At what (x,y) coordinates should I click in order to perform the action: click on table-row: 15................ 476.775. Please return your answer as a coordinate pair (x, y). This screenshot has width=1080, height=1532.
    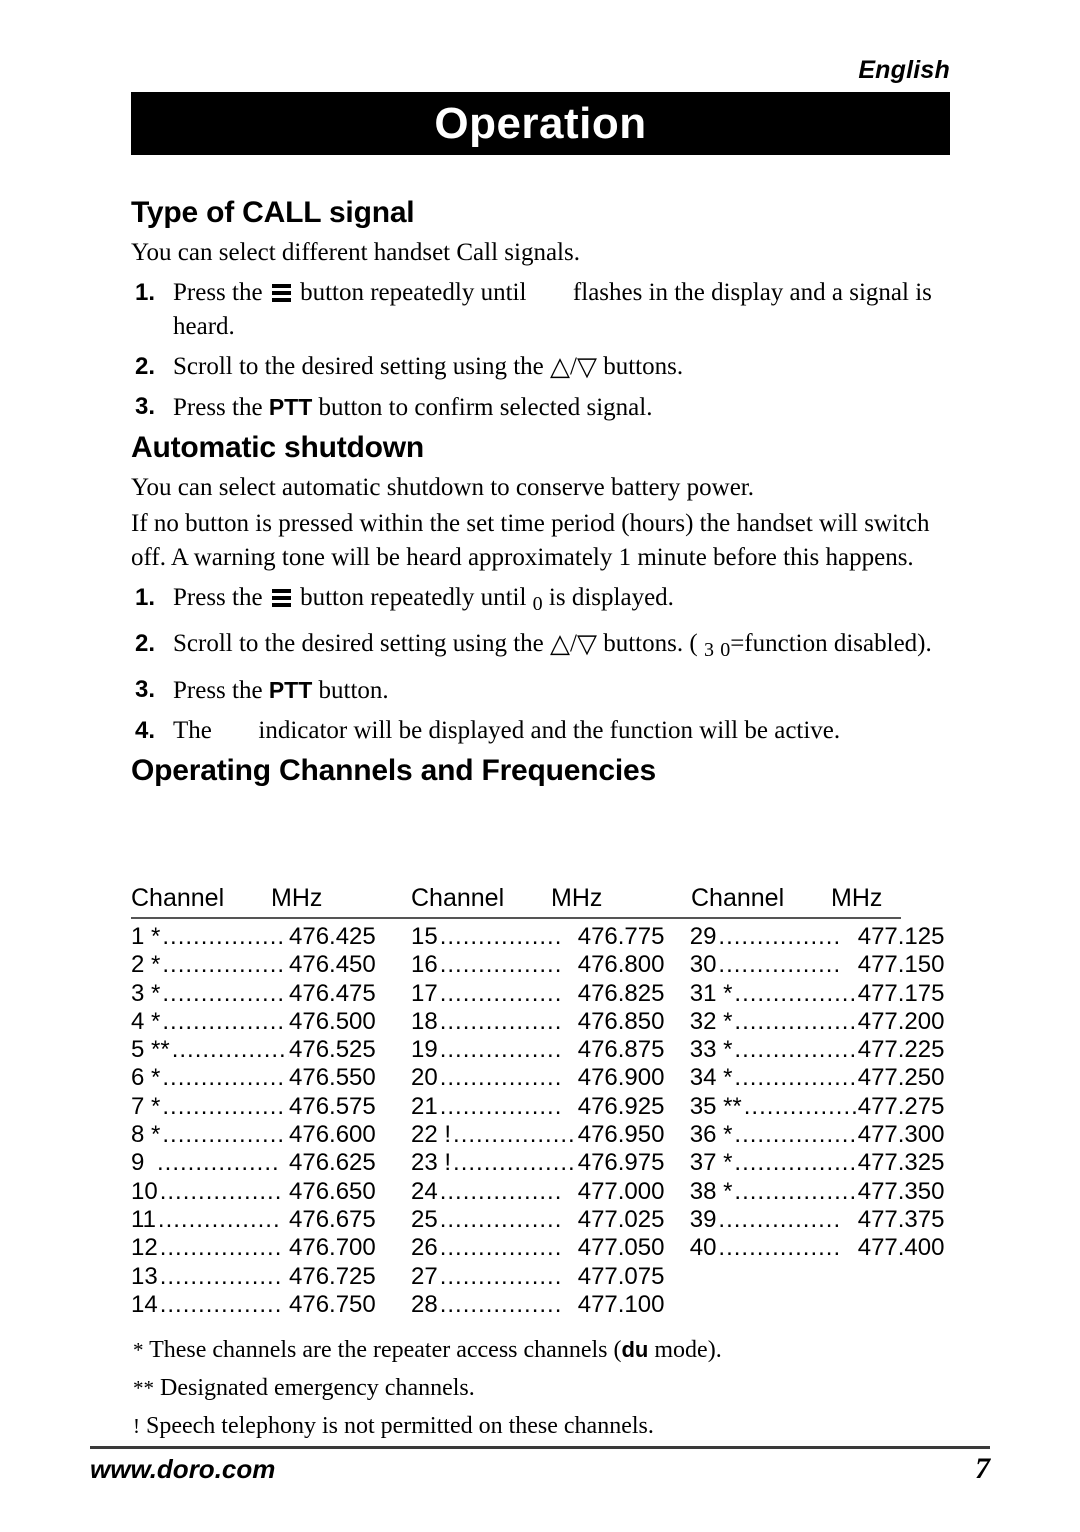
    Looking at the image, I should click on (550, 937).